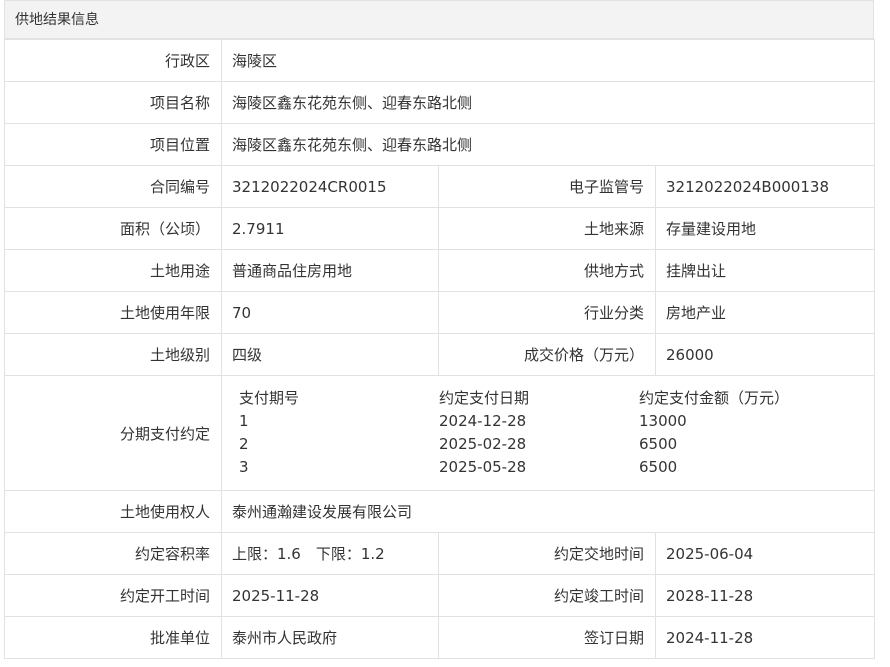 The image size is (890, 667). I want to click on row-plot-ratio: 约定容积率 上限：1.6 下限：1.2 约定交地时间 2025-06-04, so click(439, 553).